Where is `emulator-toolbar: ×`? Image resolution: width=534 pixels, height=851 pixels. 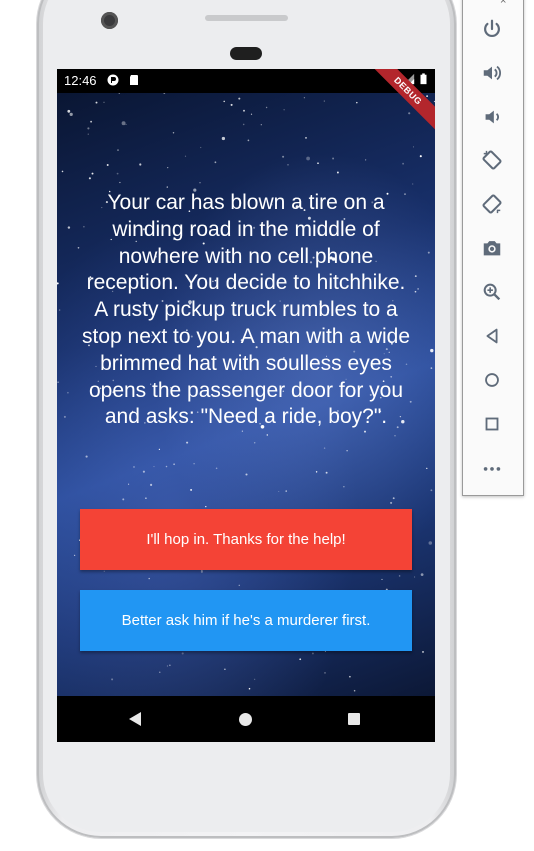 emulator-toolbar: × is located at coordinates (493, 248).